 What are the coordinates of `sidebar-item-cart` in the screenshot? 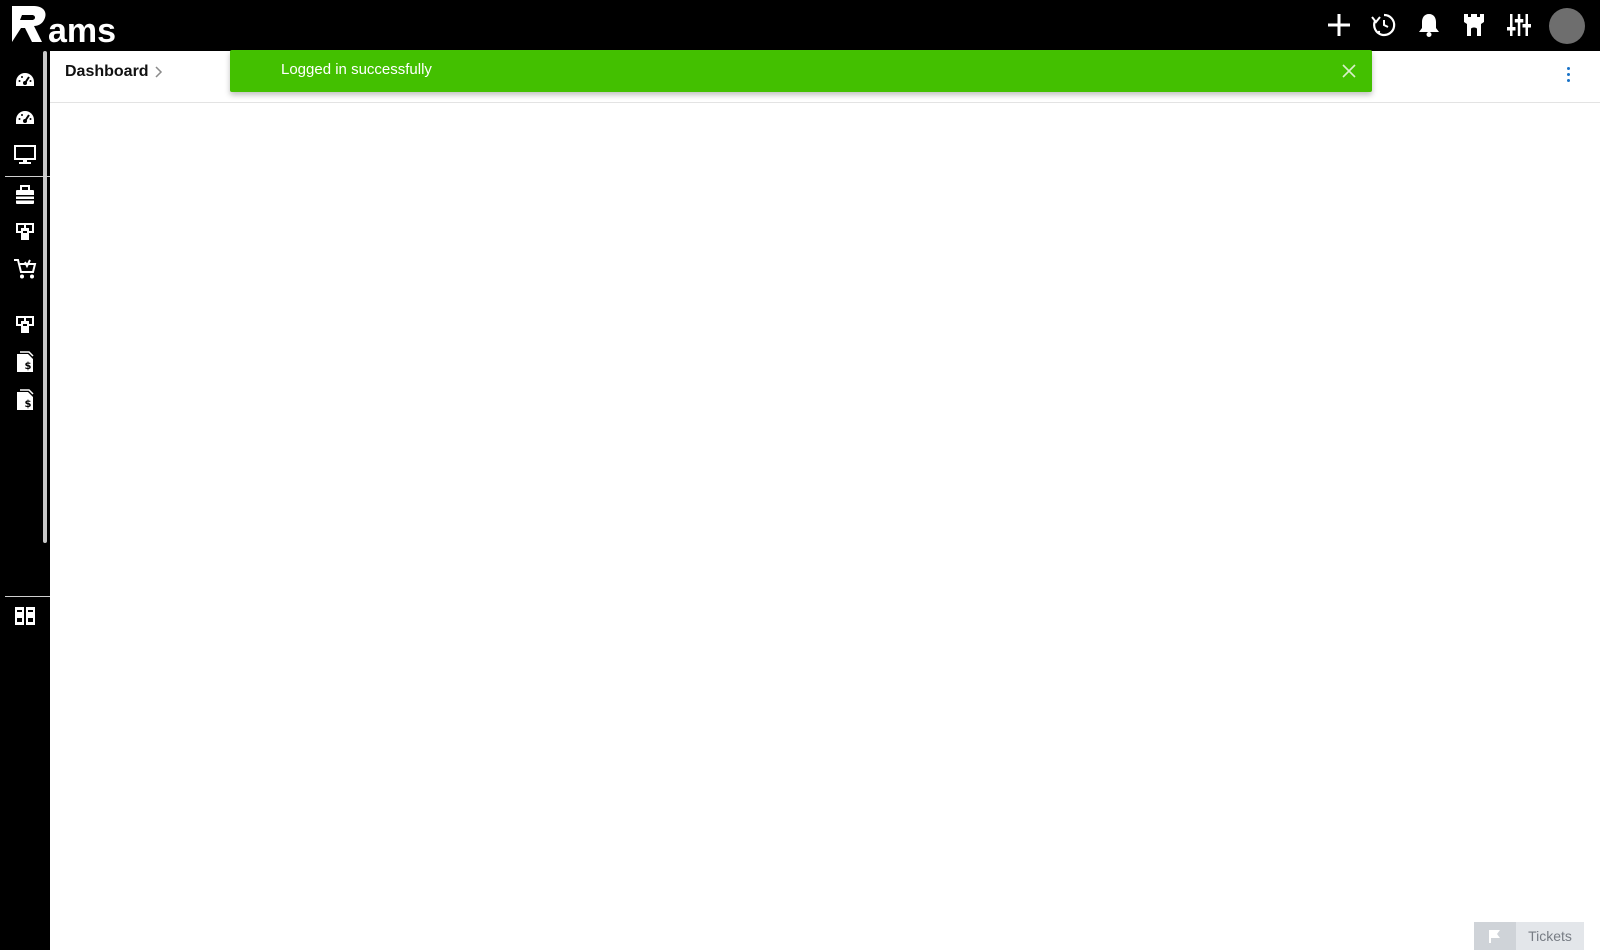 It's located at (25, 269).